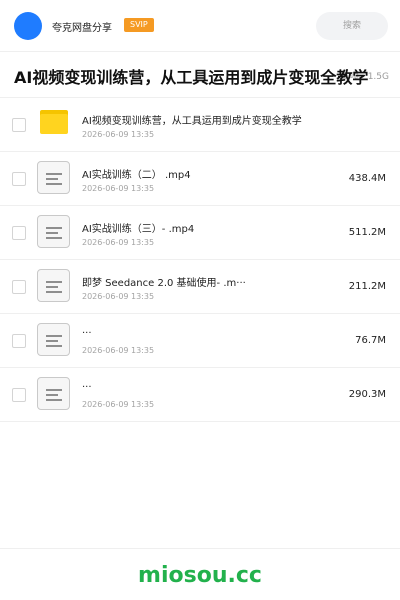  Describe the element at coordinates (367, 394) in the screenshot. I see `file-size: 290.3M` at that location.